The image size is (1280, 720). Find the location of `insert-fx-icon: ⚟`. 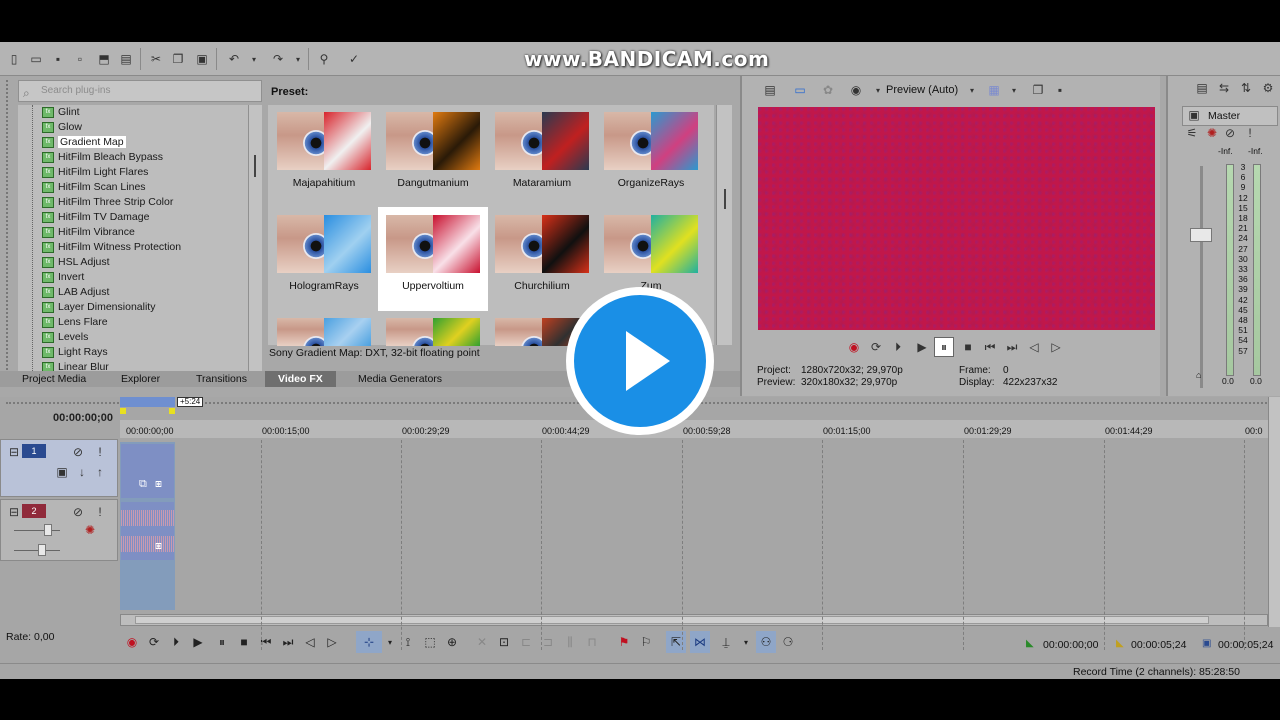

insert-fx-icon: ⚟ is located at coordinates (1192, 133).